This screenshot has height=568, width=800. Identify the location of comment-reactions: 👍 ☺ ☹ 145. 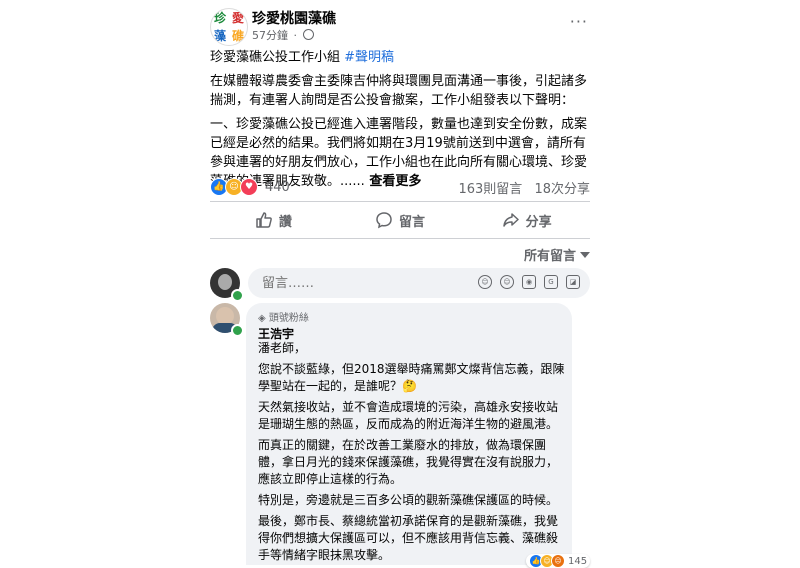
(558, 561).